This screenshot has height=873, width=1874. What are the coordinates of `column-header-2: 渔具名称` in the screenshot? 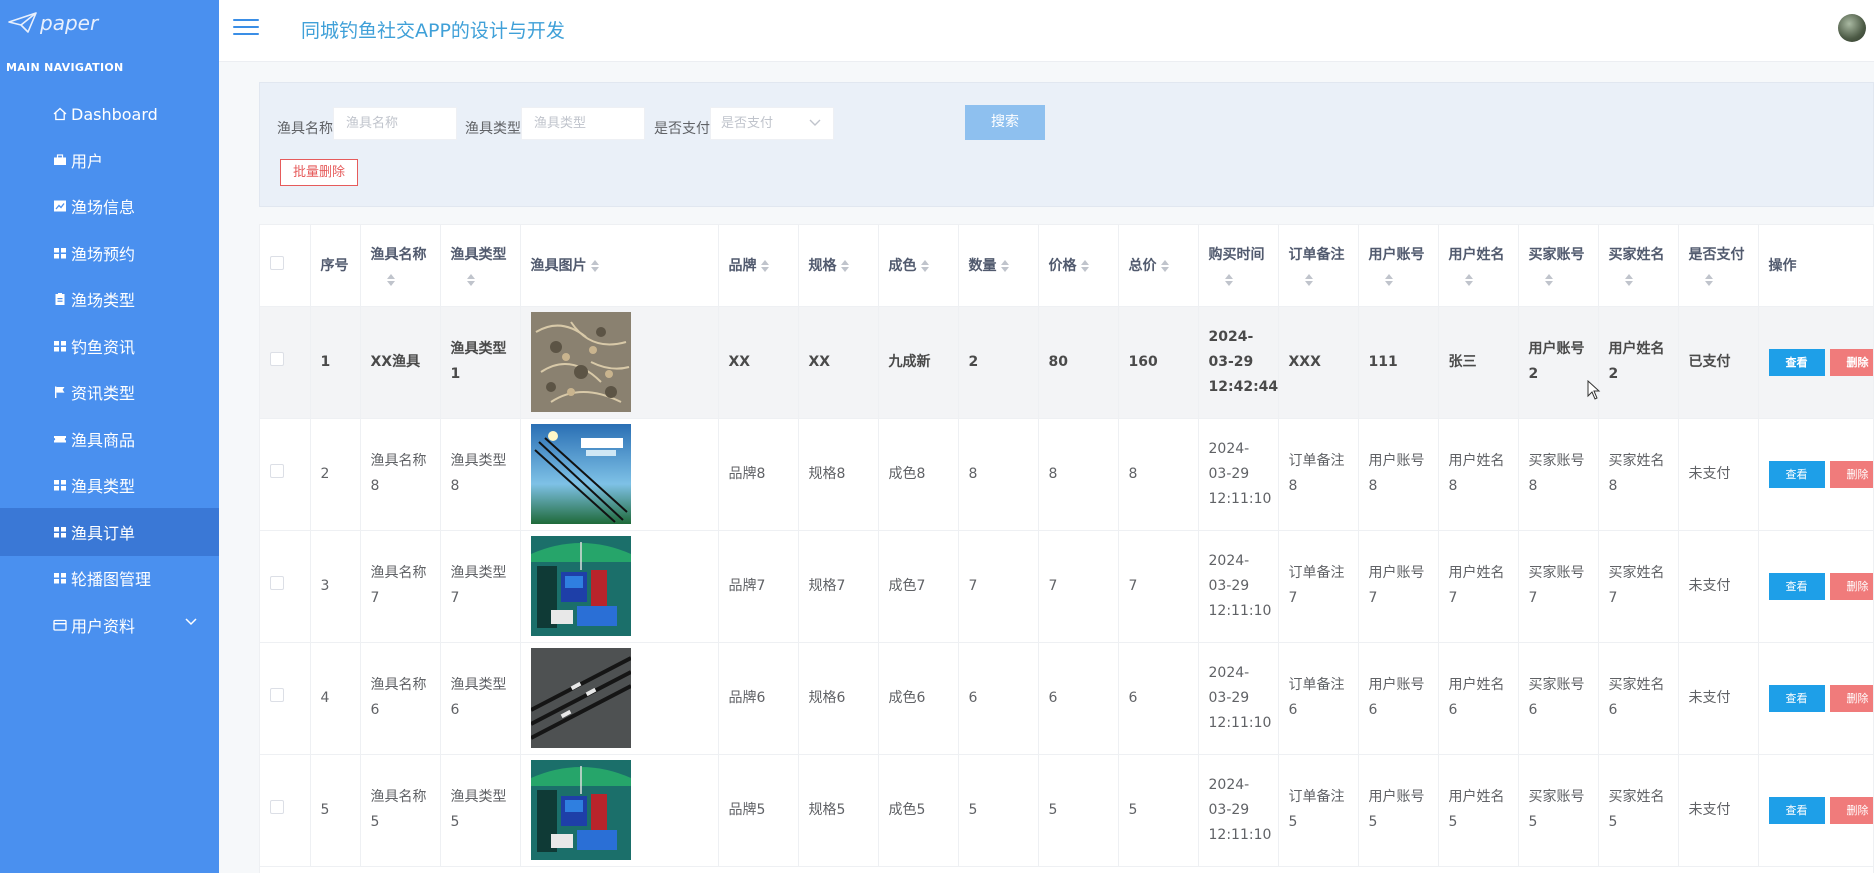 It's located at (400, 266).